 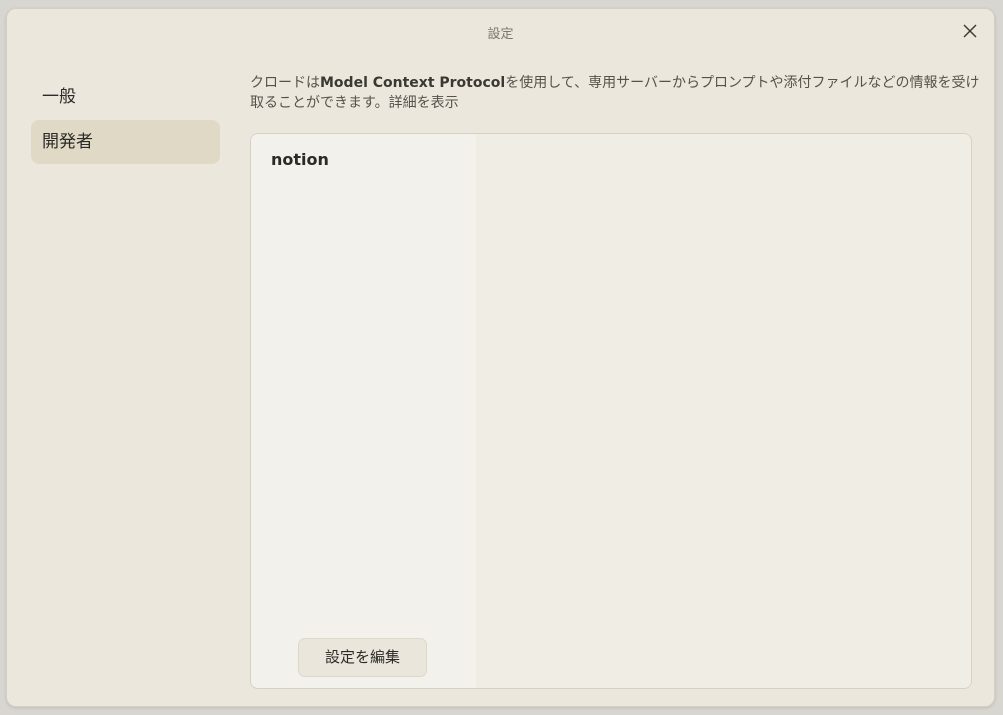 I want to click on description-text-pre: クロードは, so click(x=285, y=83).